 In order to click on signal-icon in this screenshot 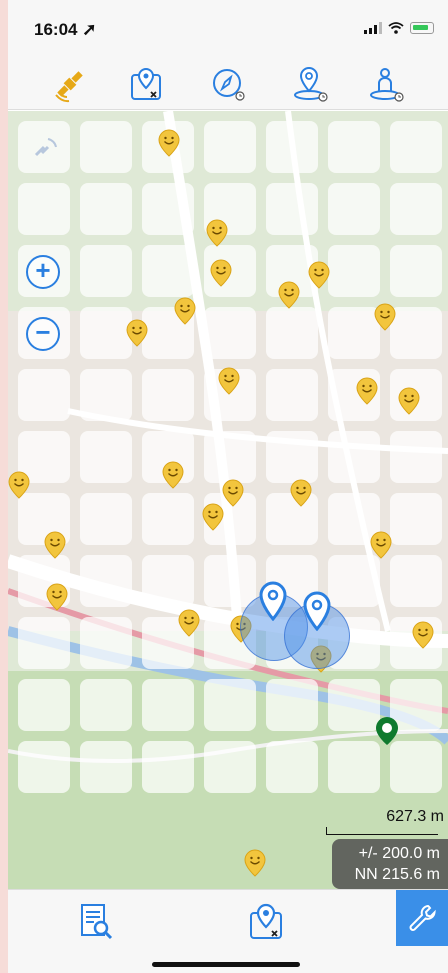, I will do `click(373, 28)`.